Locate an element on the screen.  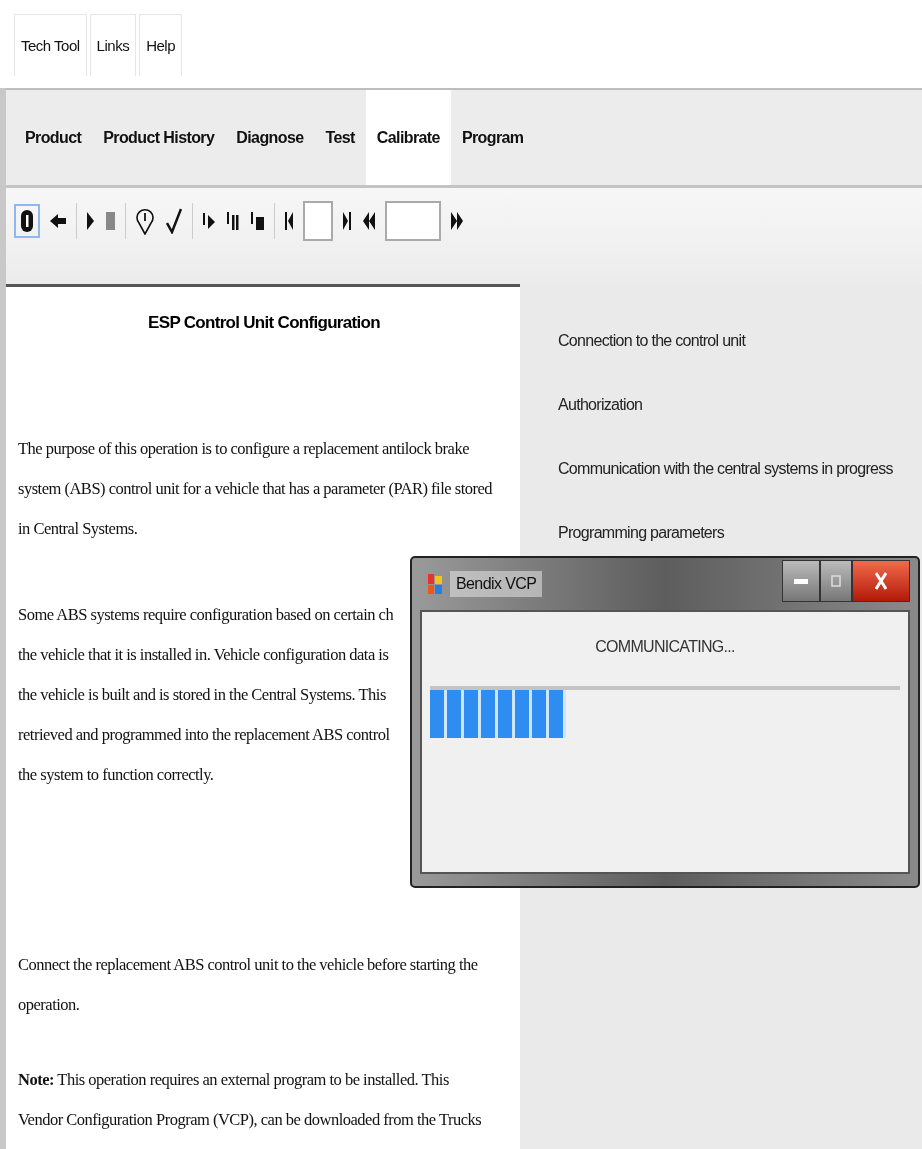
step-label: Programming parameters is located at coordinates (641, 532).